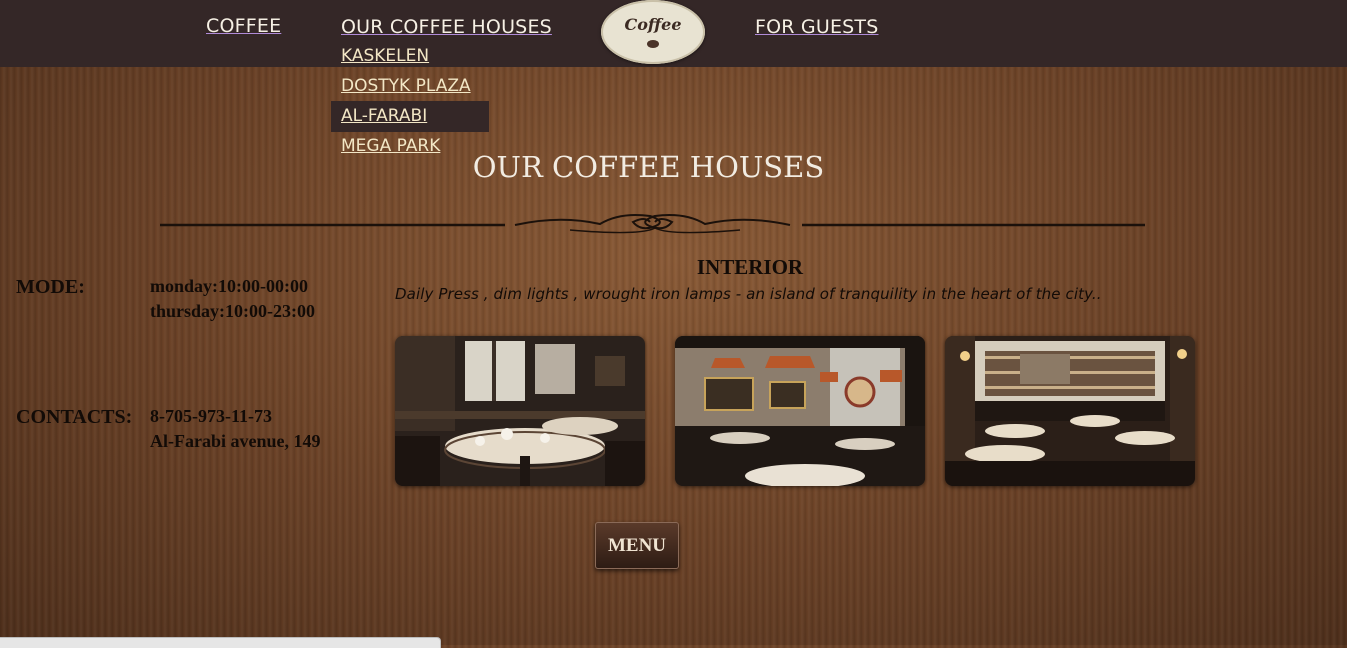 This screenshot has width=1347, height=648. Describe the element at coordinates (384, 116) in the screenshot. I see `dropdown-item-al-farabi: AL-FARABI` at that location.